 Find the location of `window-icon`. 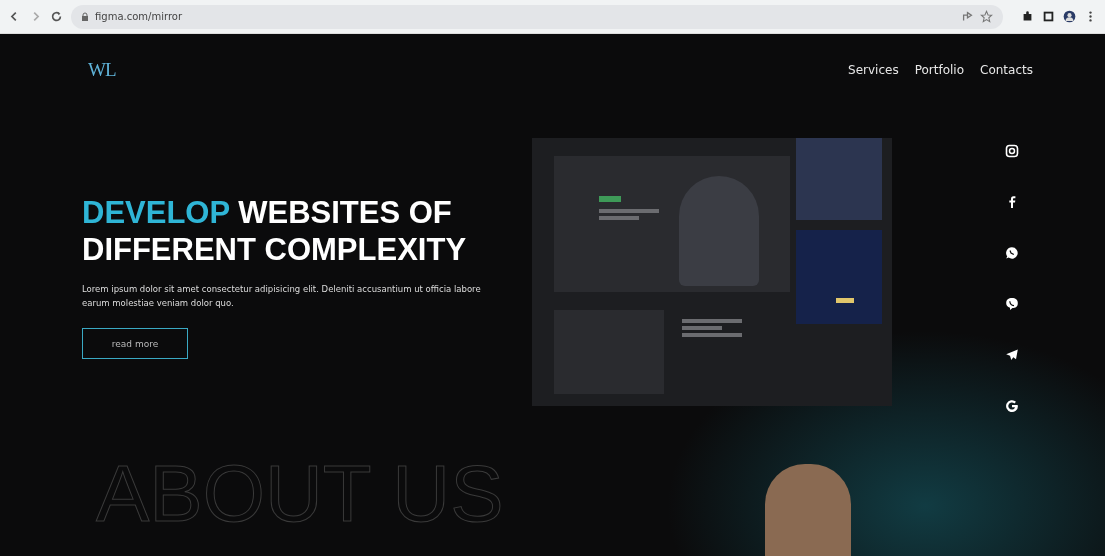

window-icon is located at coordinates (1048, 16).